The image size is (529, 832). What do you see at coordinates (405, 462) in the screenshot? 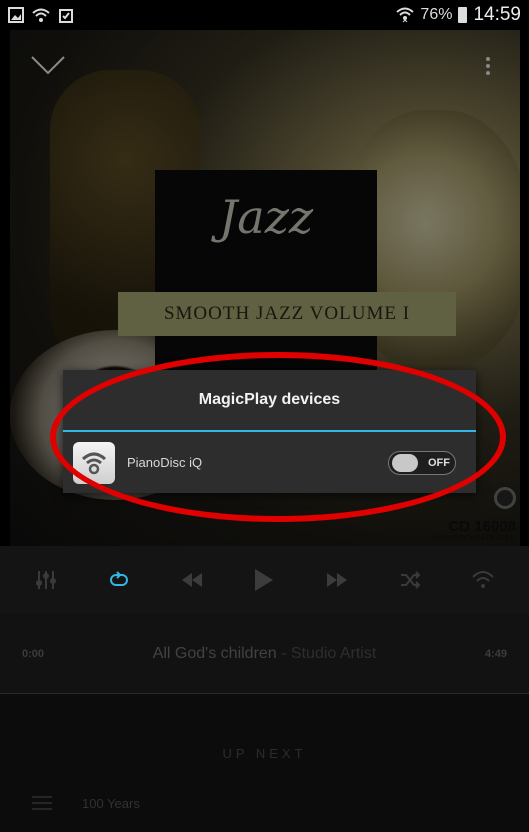
I see `toggle-knob` at bounding box center [405, 462].